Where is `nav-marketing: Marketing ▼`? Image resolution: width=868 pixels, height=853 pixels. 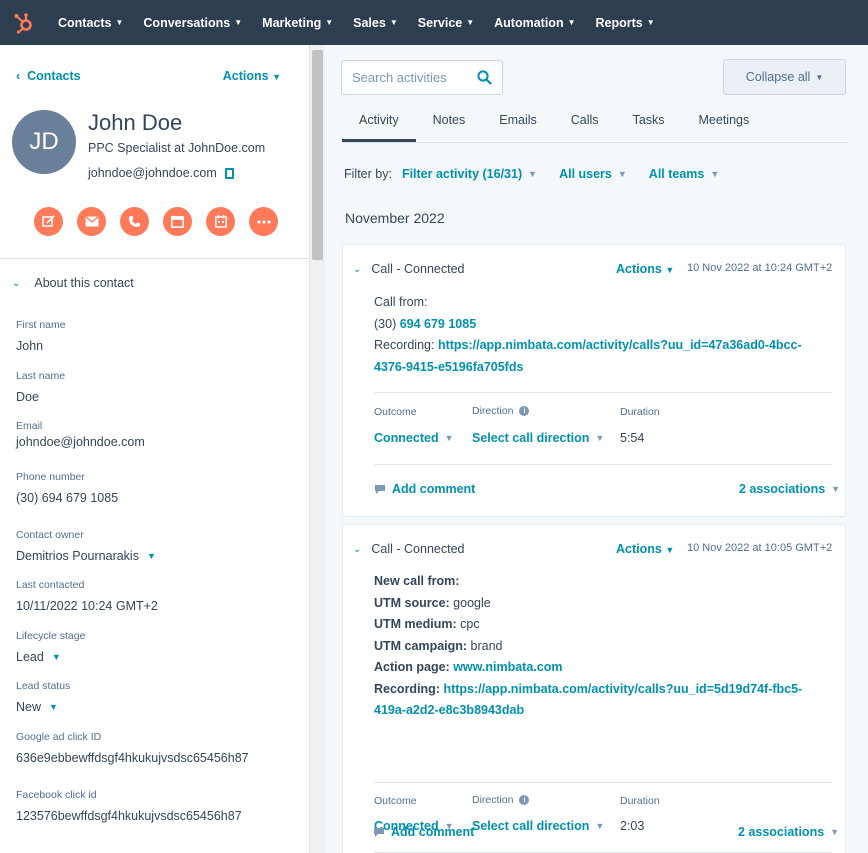 nav-marketing: Marketing ▼ is located at coordinates (297, 22).